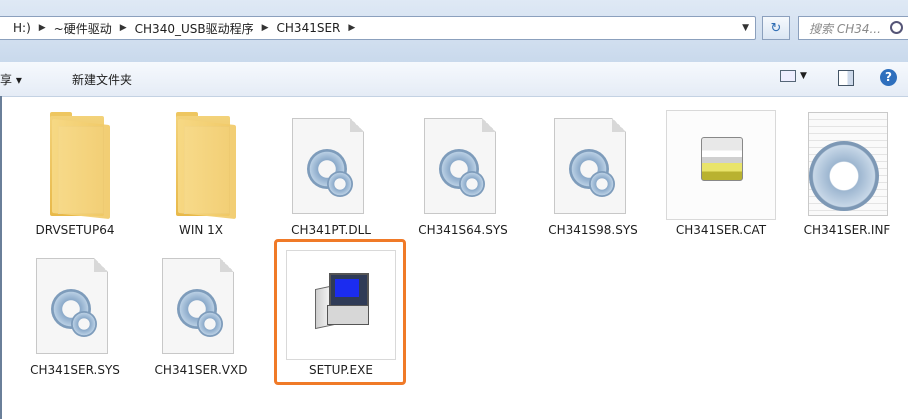 The height and width of the screenshot is (419, 908). Describe the element at coordinates (102, 79) in the screenshot. I see `new-folder-button: 新建文件夹` at that location.